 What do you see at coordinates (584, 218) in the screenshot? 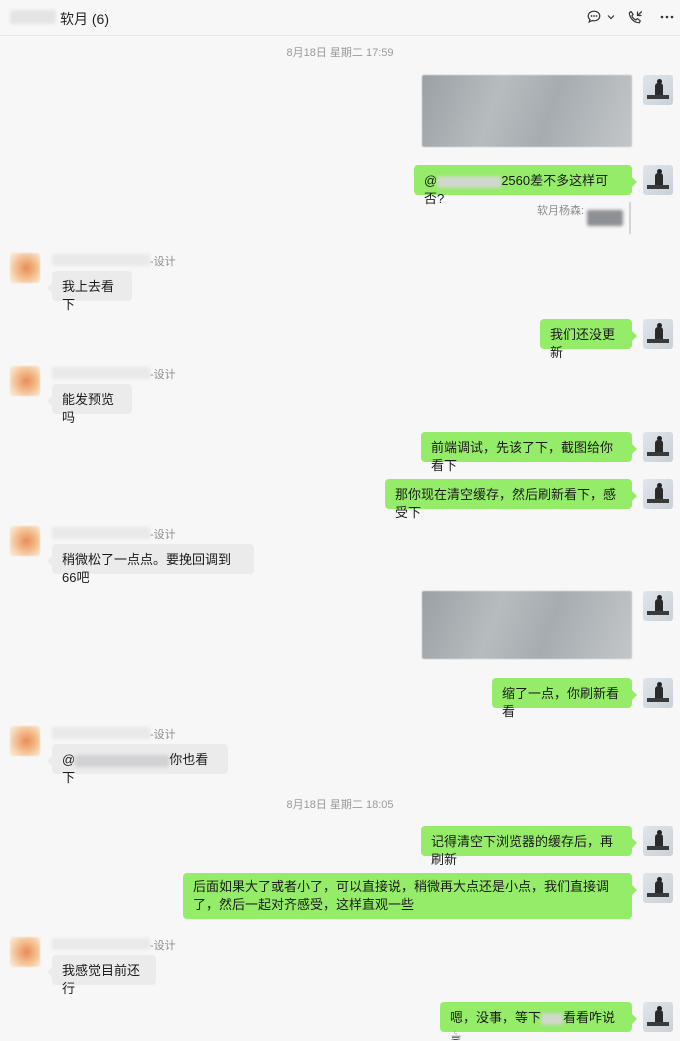
I see `quoted-reply: 软月杨森:` at bounding box center [584, 218].